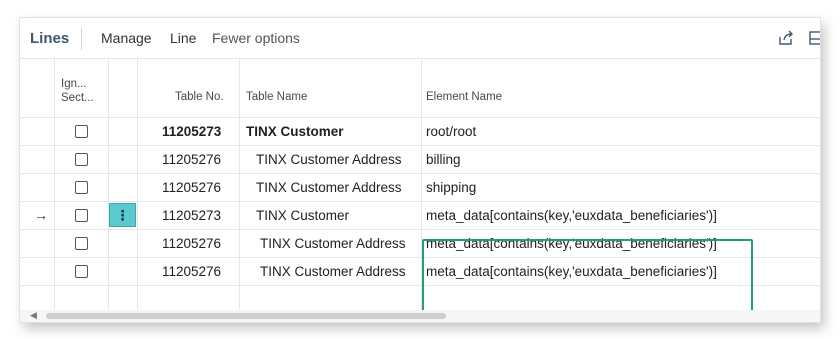  Describe the element at coordinates (41, 215) in the screenshot. I see `arrow-right-icon: →` at that location.